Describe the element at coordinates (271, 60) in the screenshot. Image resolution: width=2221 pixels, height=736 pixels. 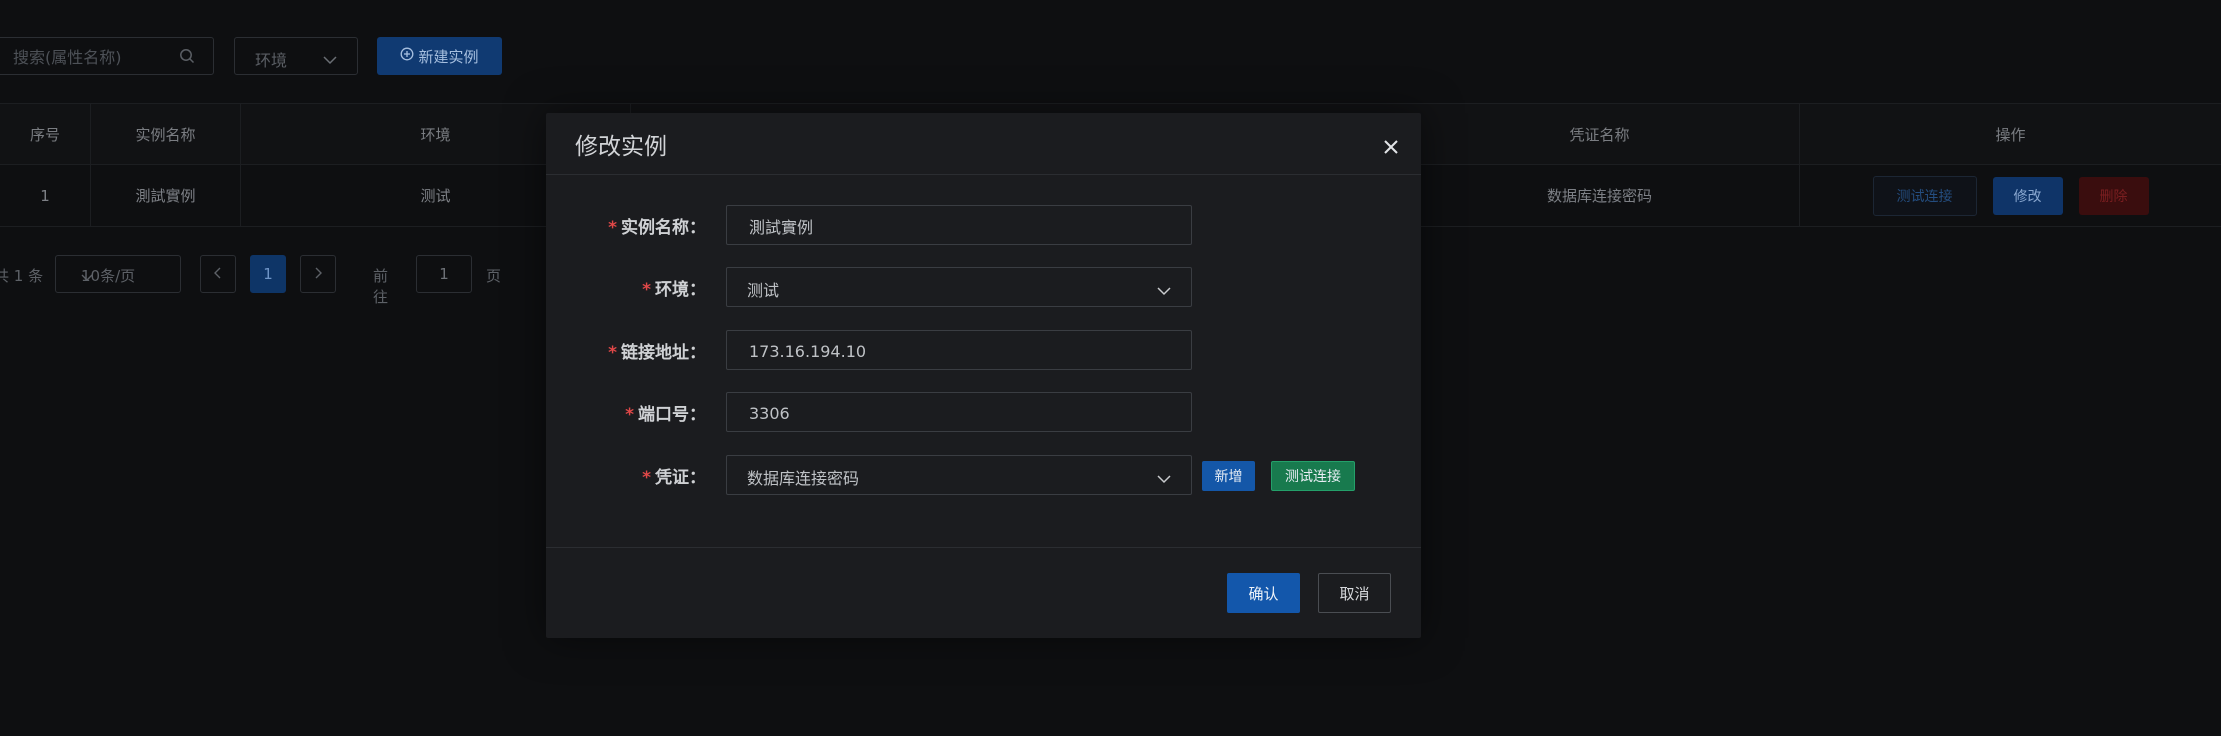
I see `env-filter-placeholder: 环境` at that location.